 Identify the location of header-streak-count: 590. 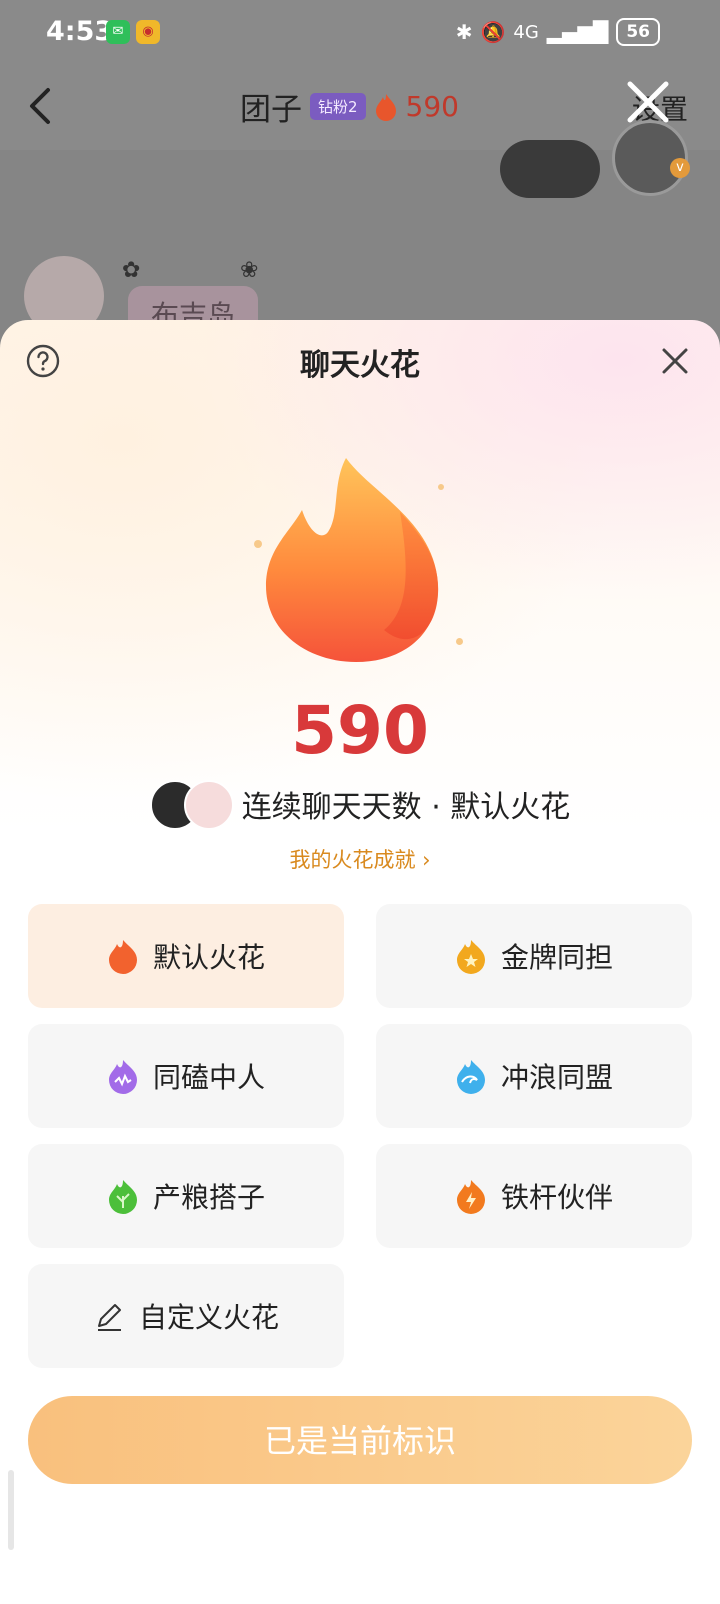
(432, 106).